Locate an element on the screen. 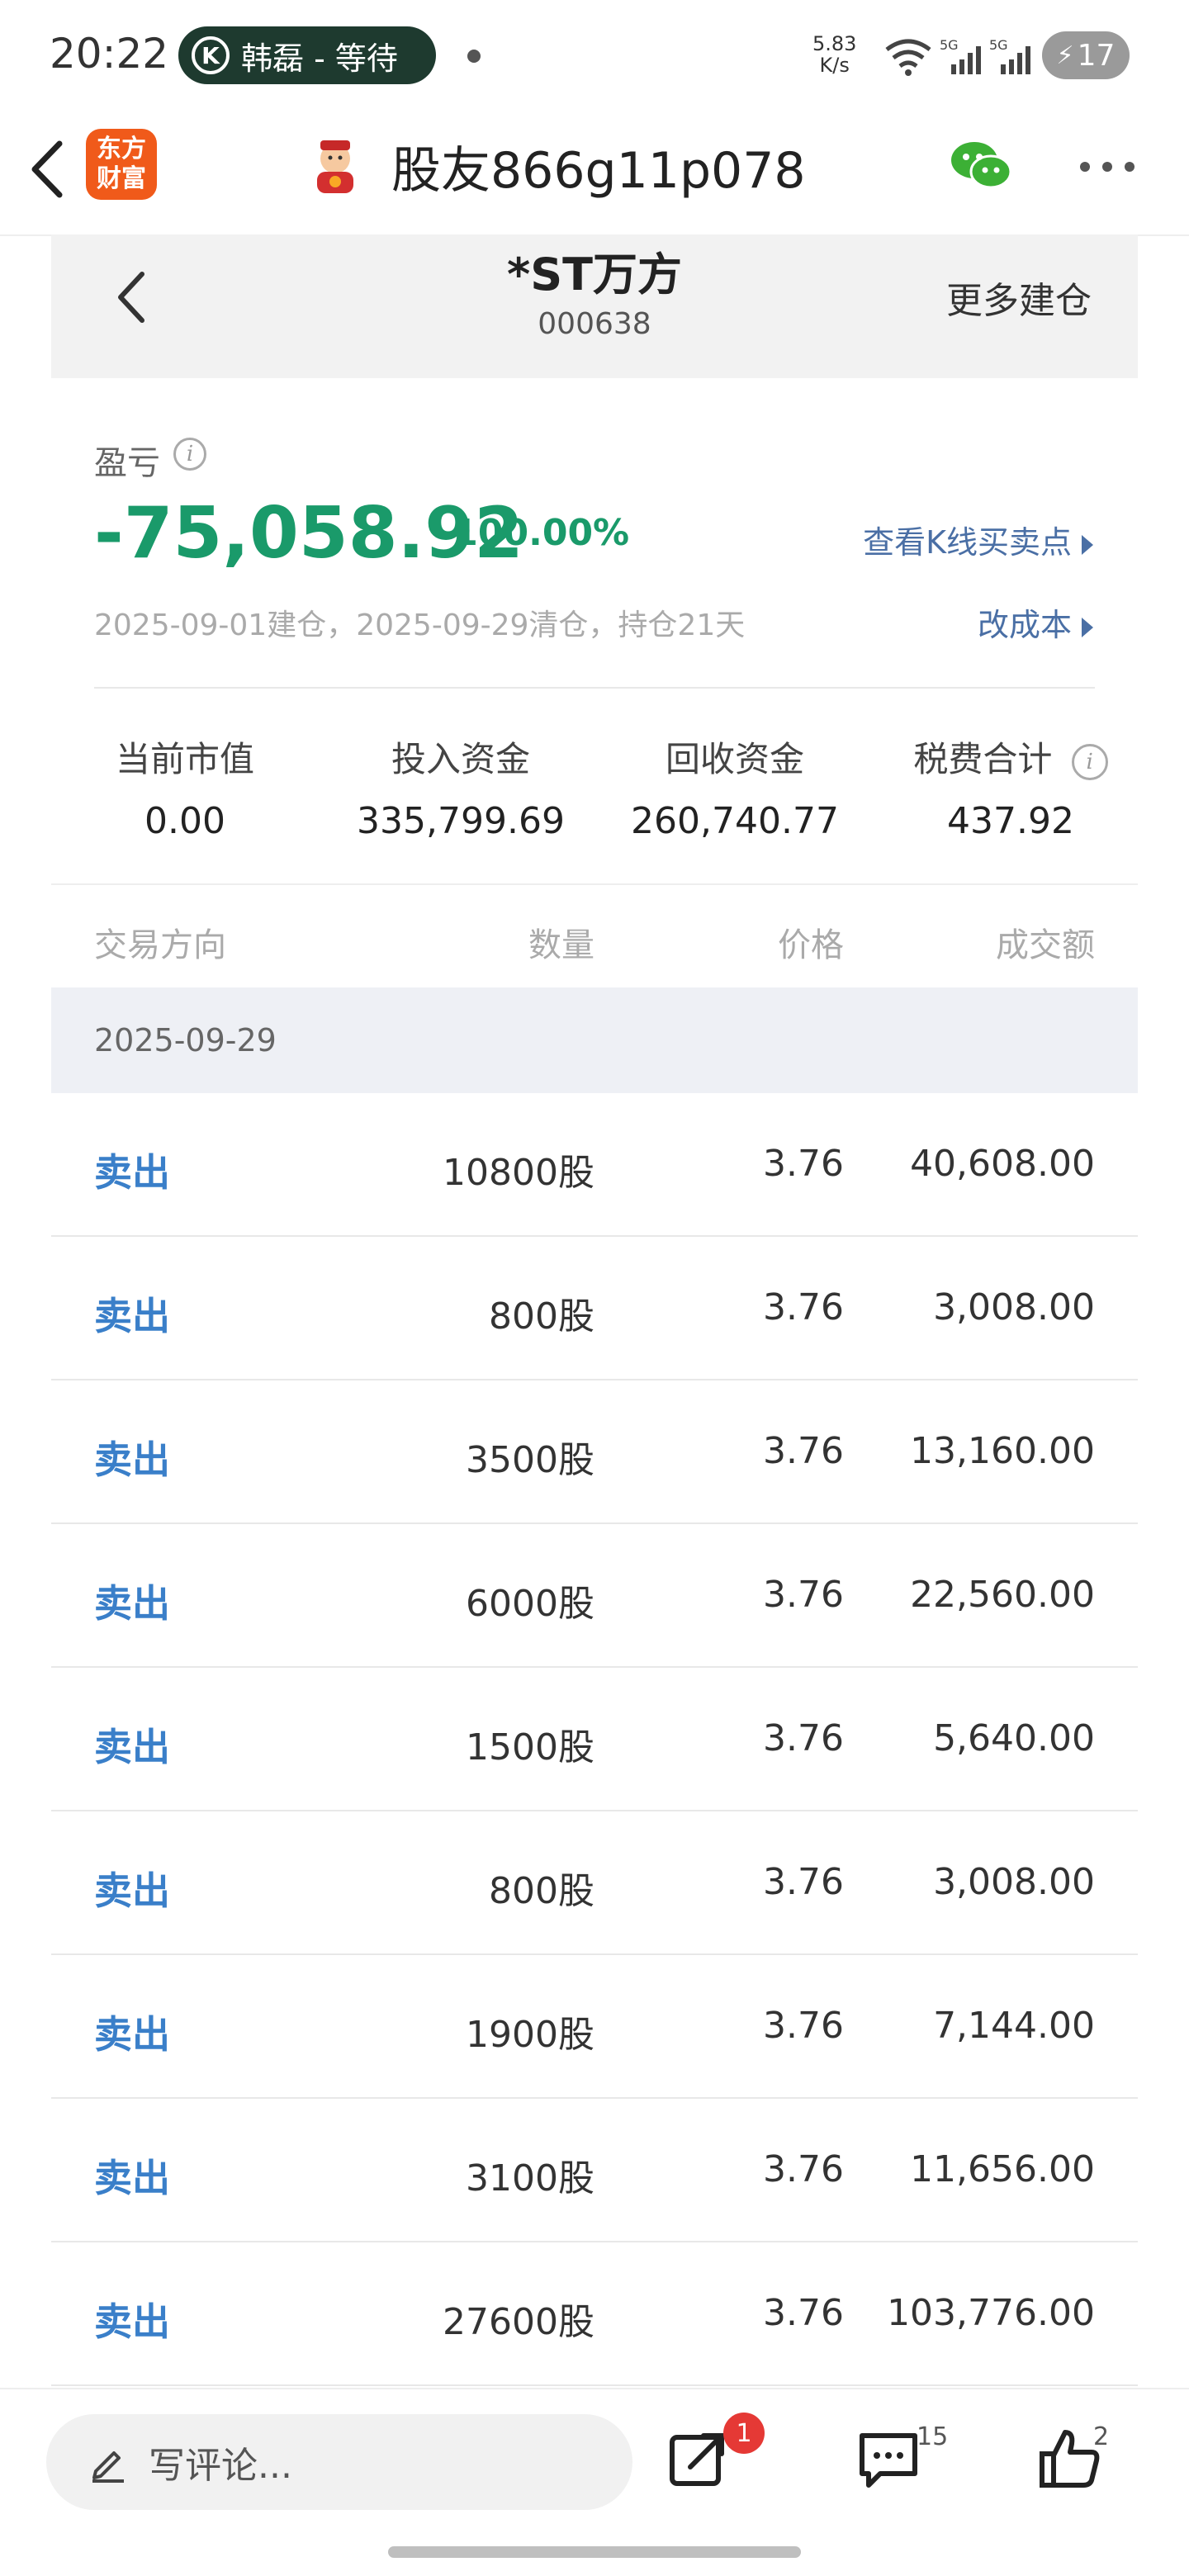 Image resolution: width=1189 pixels, height=2576 pixels. bottom-action-bar: 写评论... 1 15 2 is located at coordinates (594, 2467).